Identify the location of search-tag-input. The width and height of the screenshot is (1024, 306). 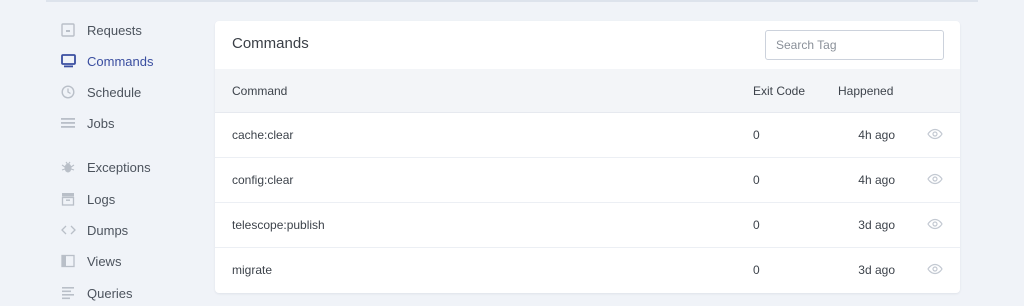
(854, 45).